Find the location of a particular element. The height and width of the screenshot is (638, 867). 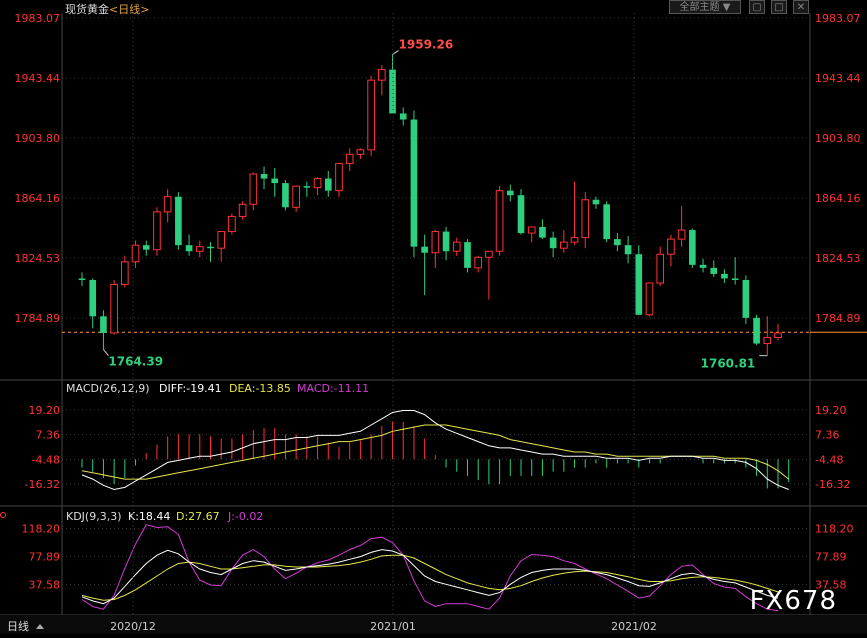

watermark-logo: FX678 is located at coordinates (793, 601).